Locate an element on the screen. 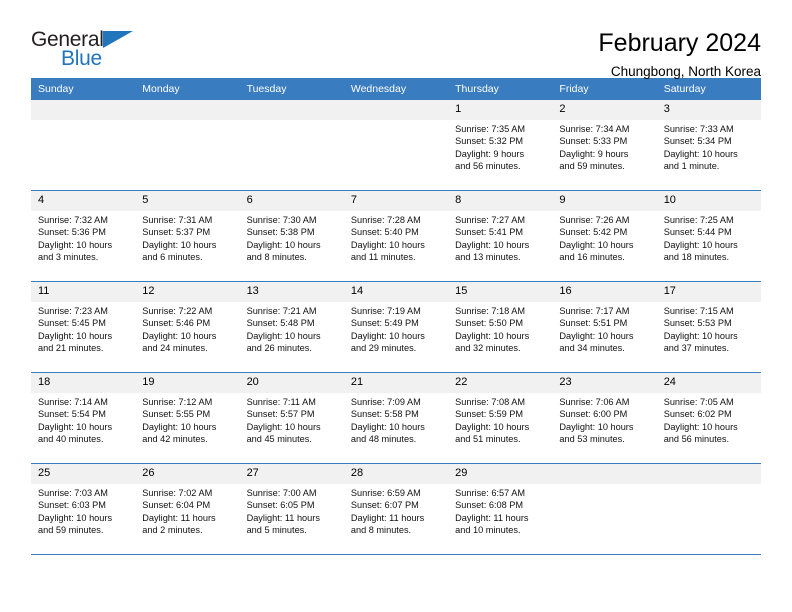  sunrise-time: Sunrise: 7:03 AM is located at coordinates (73, 493).